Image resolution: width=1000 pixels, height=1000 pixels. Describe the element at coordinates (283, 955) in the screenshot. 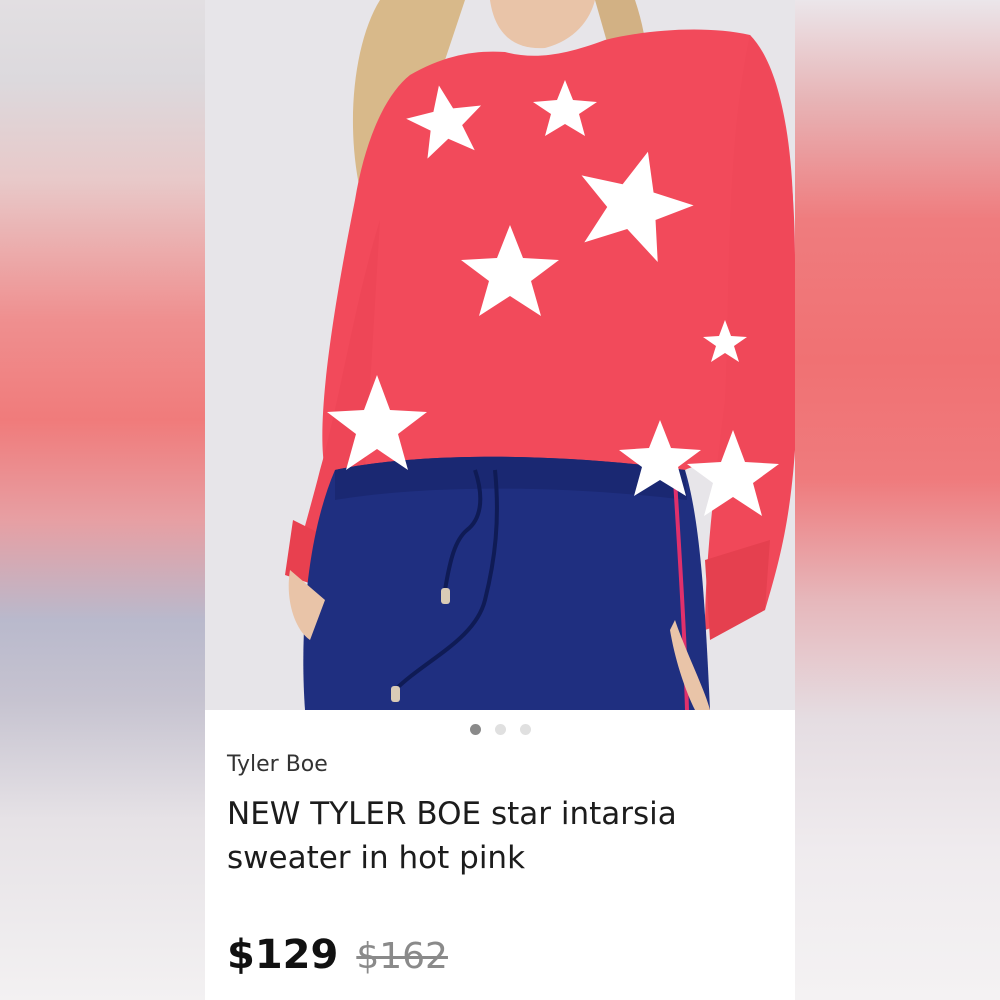

I see `current-price: $129` at that location.